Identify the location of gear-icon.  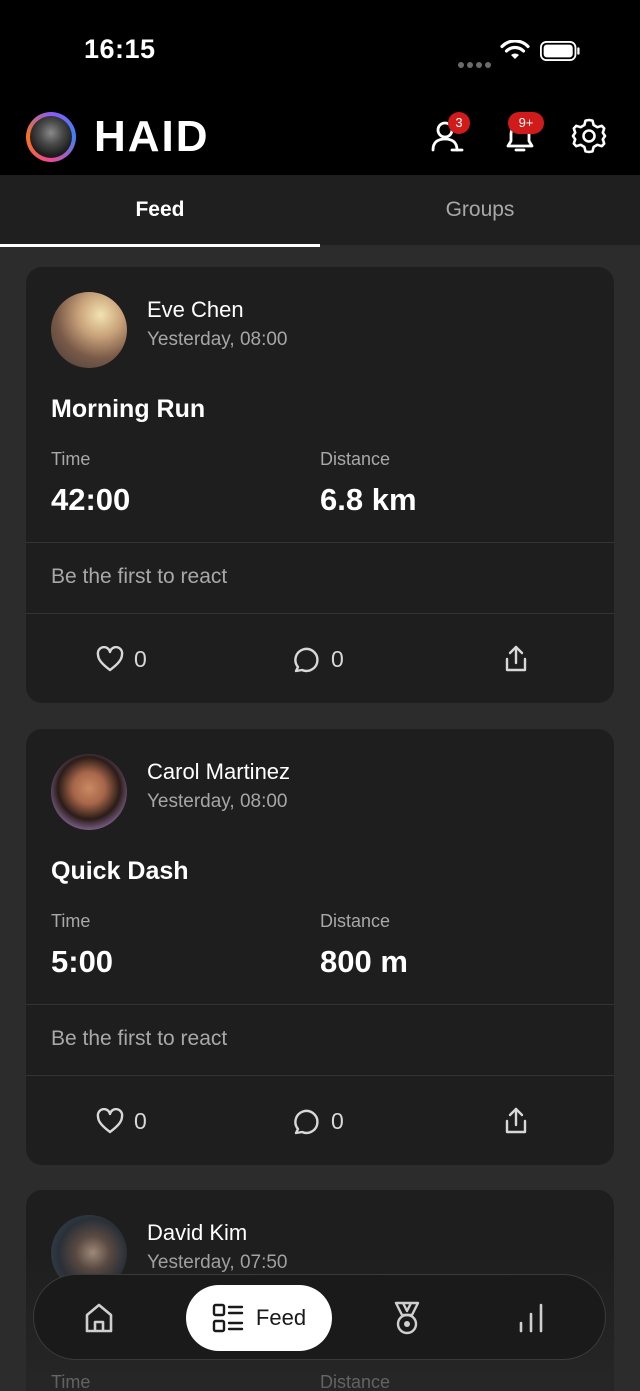
(589, 136).